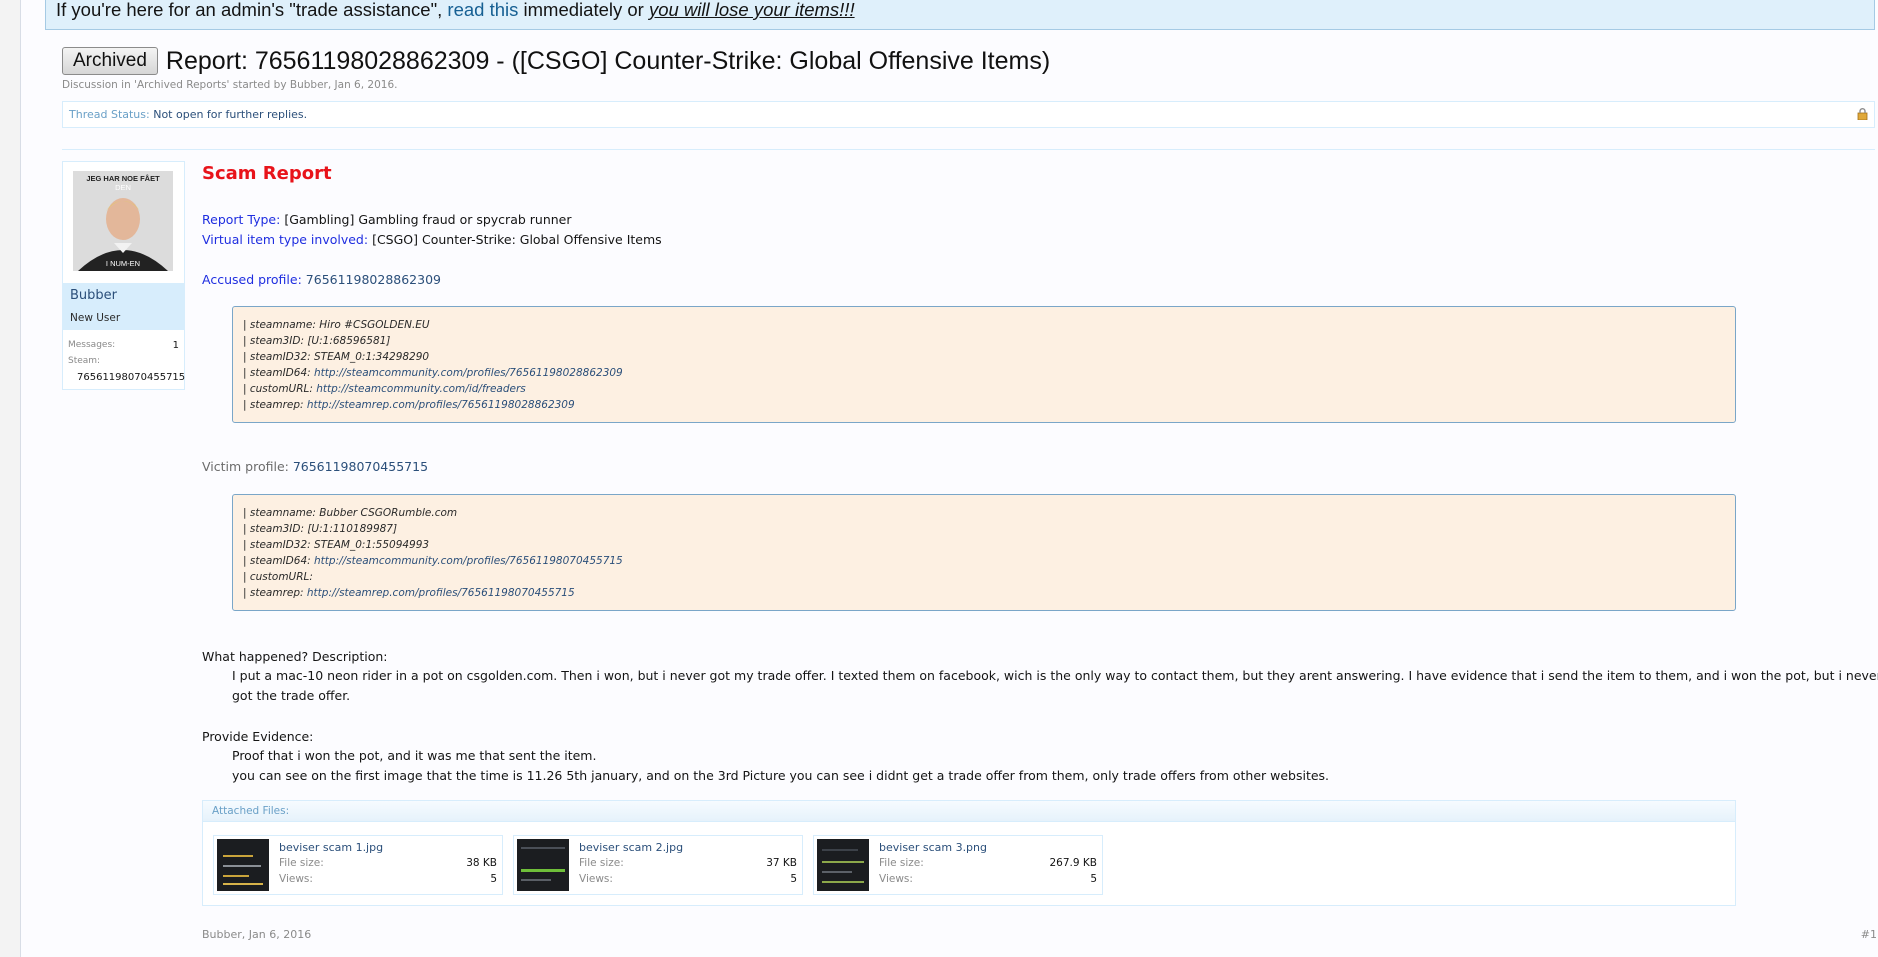 This screenshot has width=1878, height=957. Describe the element at coordinates (751, 10) in the screenshot. I see `notice-warning: you will lose your items!!!` at that location.